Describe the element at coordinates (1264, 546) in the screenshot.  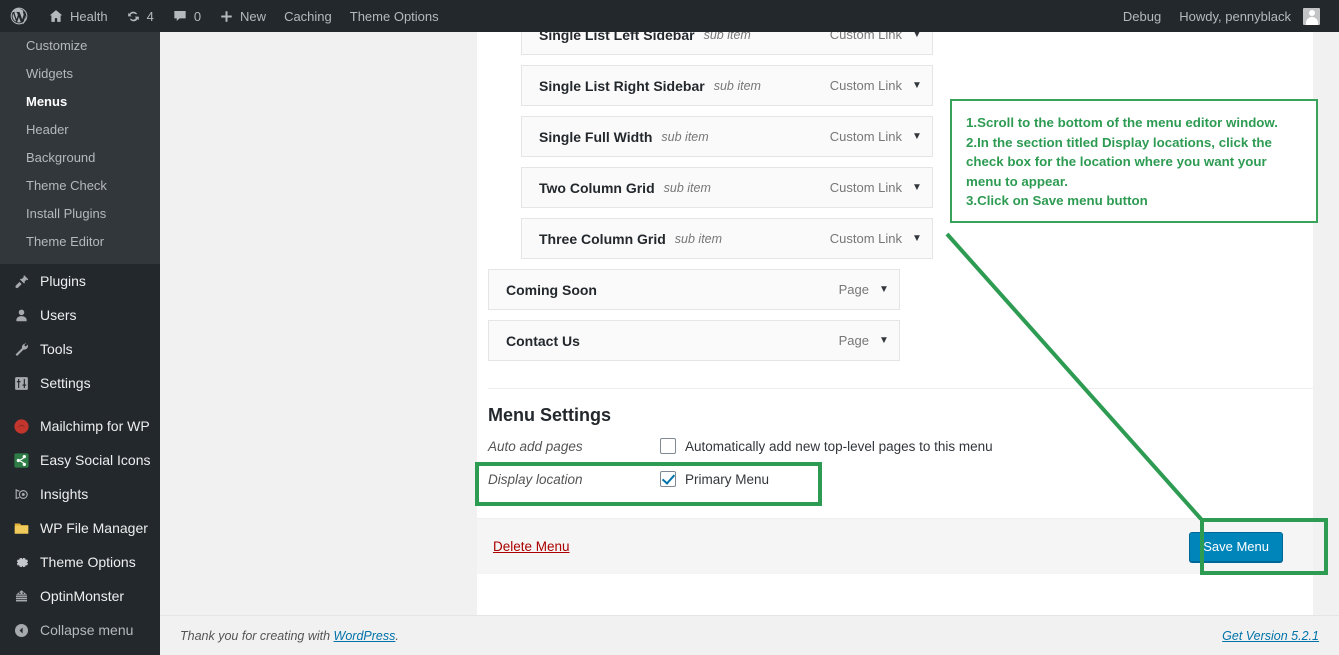
I see `save-menu-highlight` at that location.